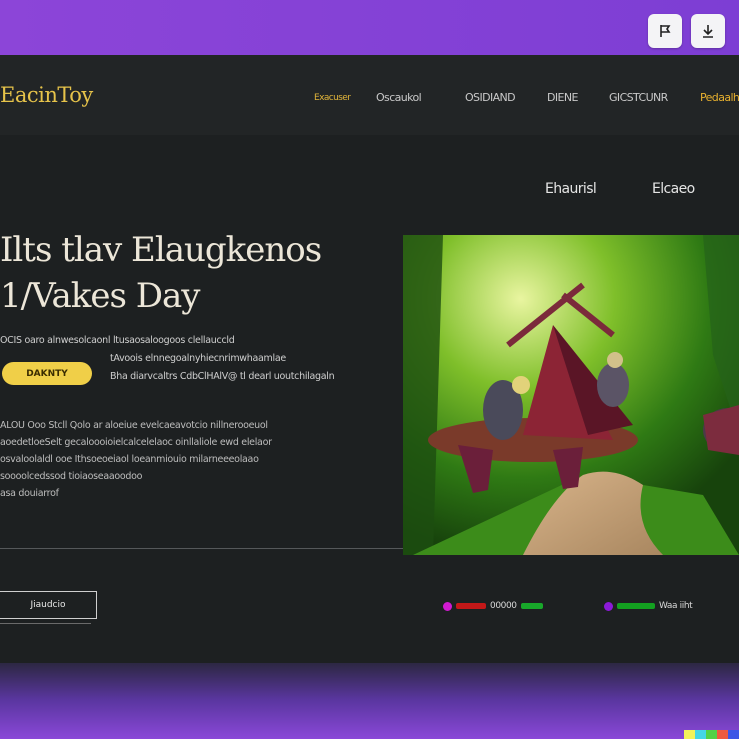 The image size is (739, 739). I want to click on status-indicator-1: 00000, so click(493, 606).